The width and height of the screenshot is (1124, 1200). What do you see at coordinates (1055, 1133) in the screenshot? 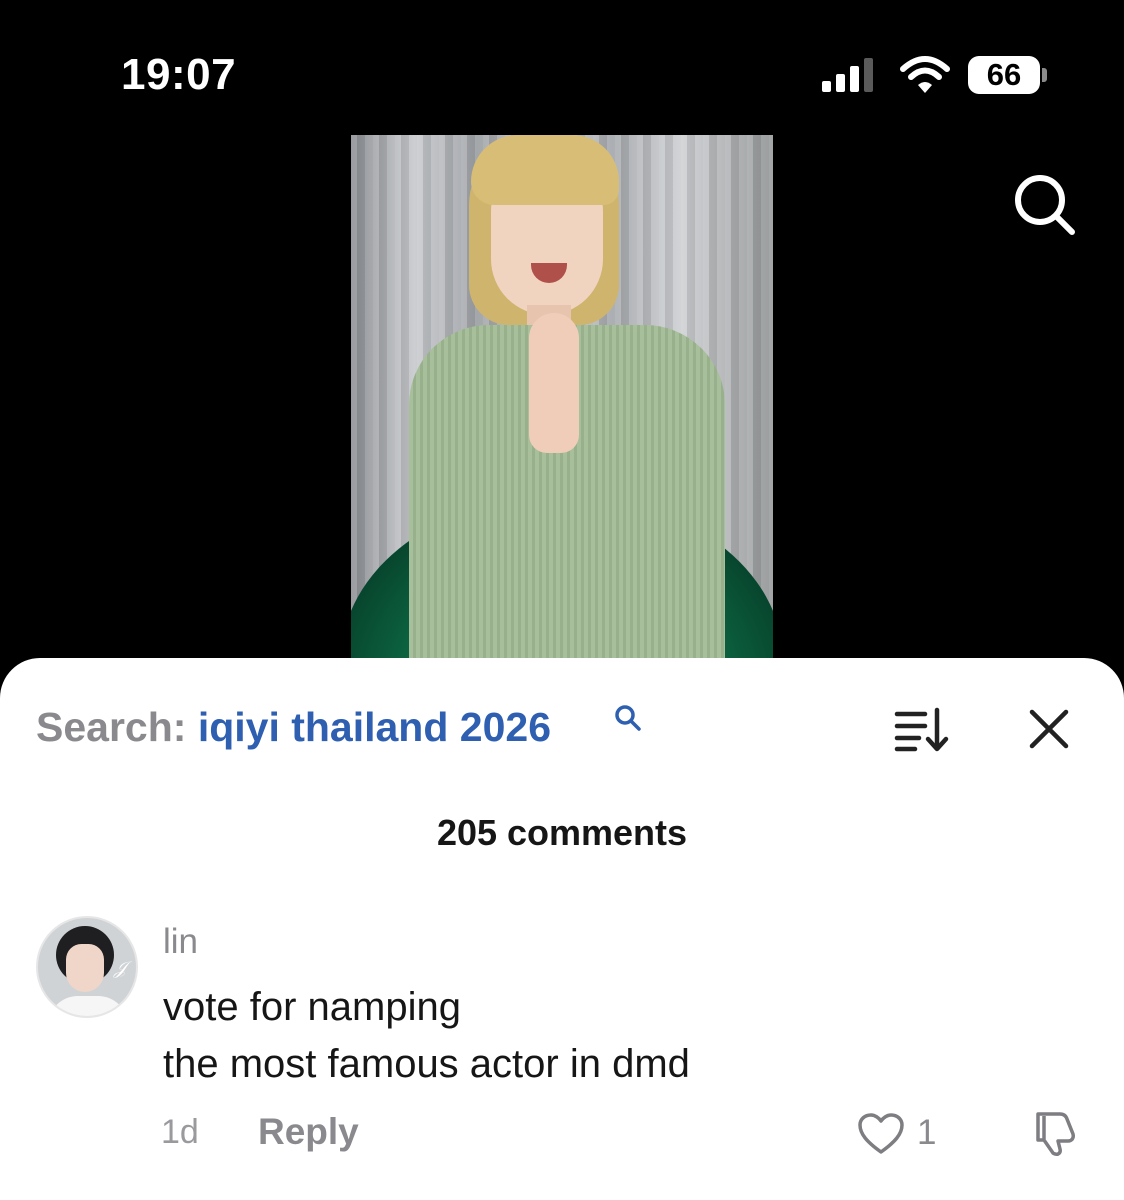
I see `thumbs-down-icon` at bounding box center [1055, 1133].